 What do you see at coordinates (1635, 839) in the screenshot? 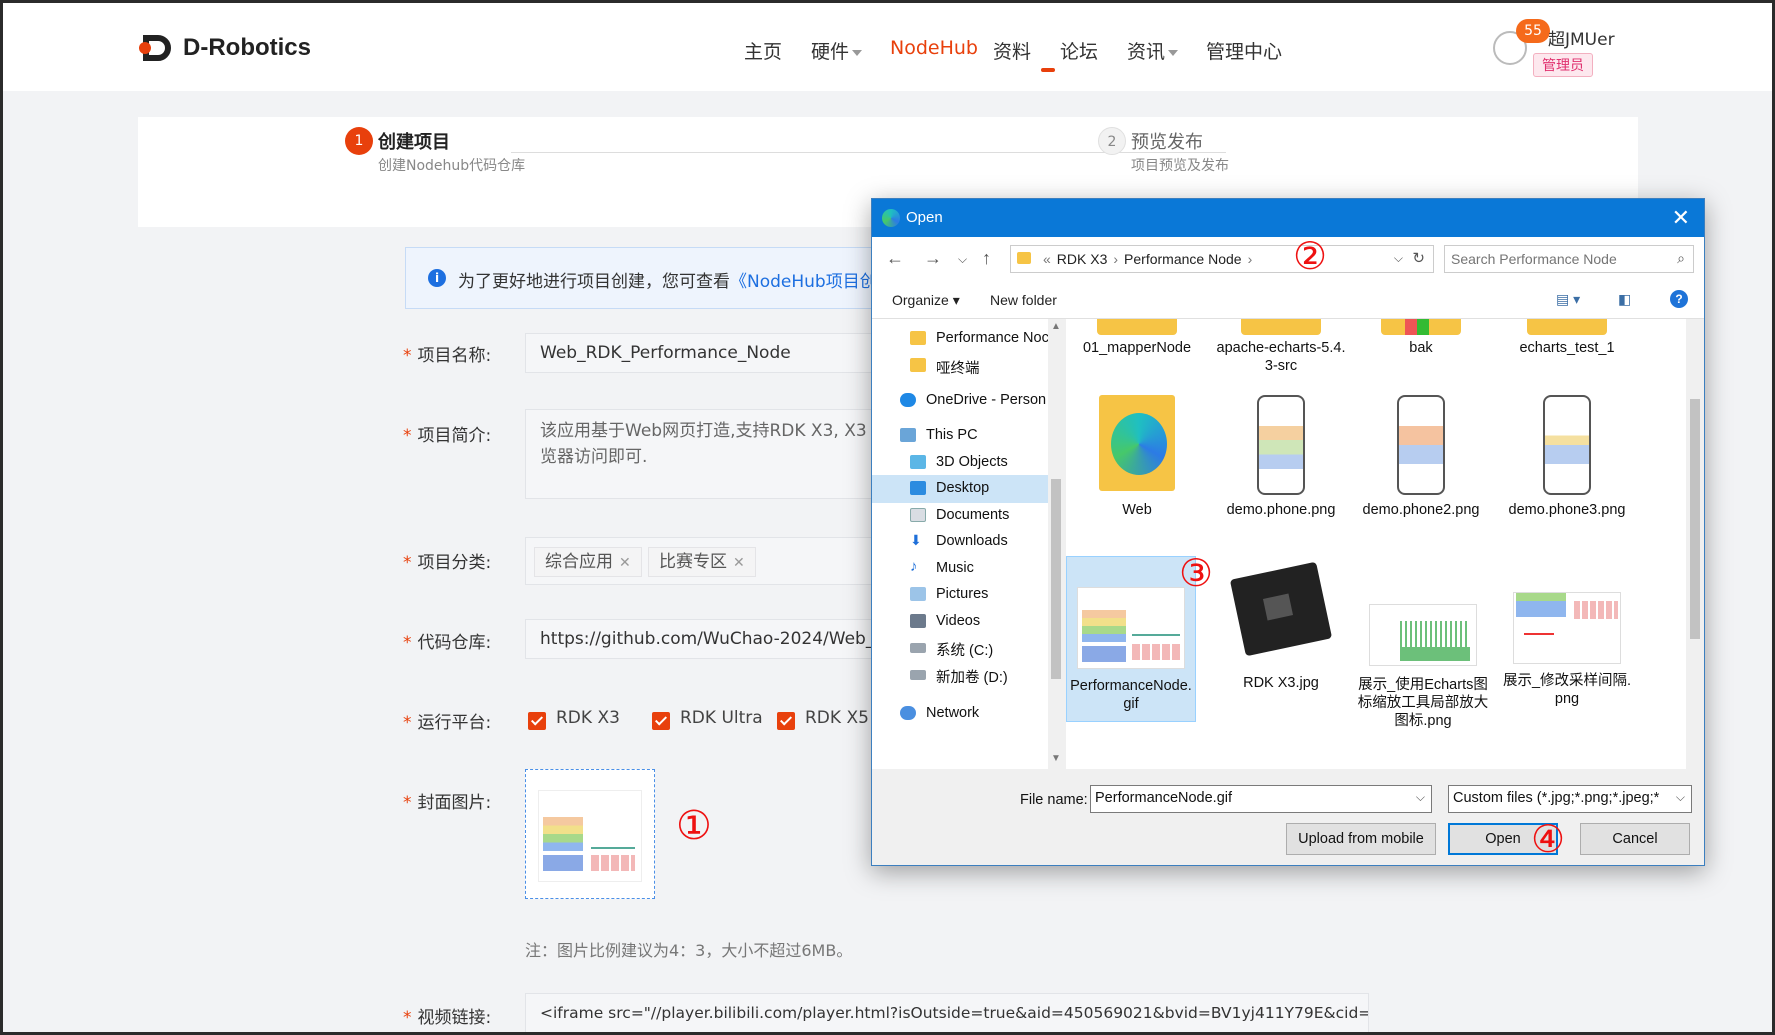
I see `cancel-button: Cancel` at bounding box center [1635, 839].